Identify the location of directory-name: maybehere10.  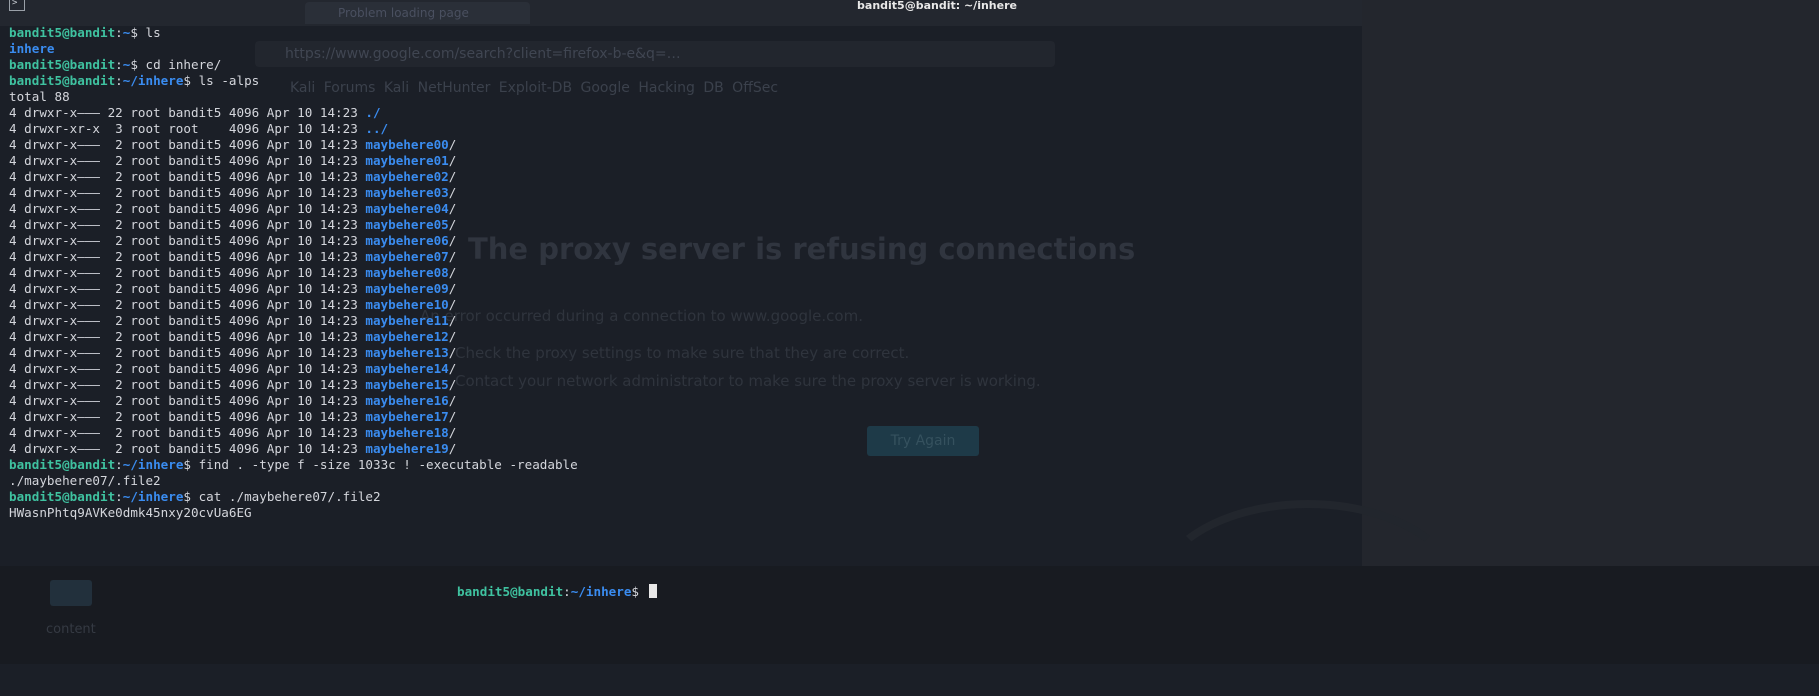
(407, 304).